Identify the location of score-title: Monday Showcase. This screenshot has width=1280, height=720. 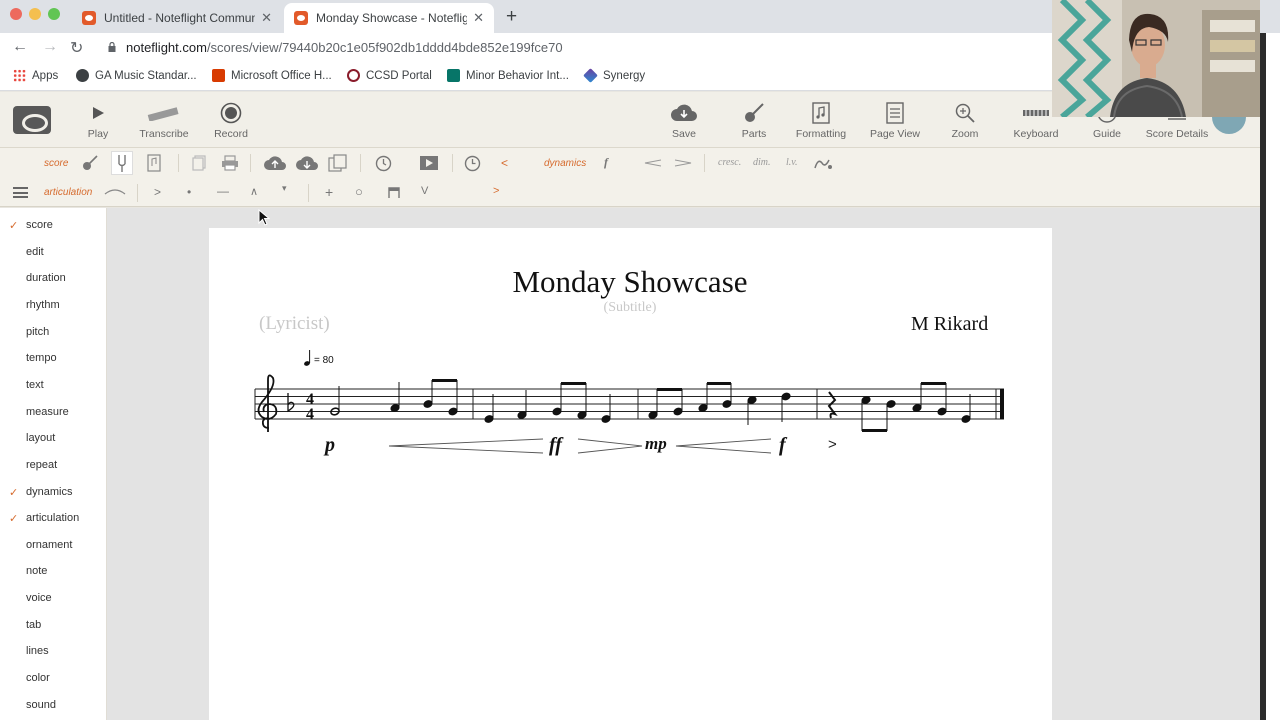
(630, 282).